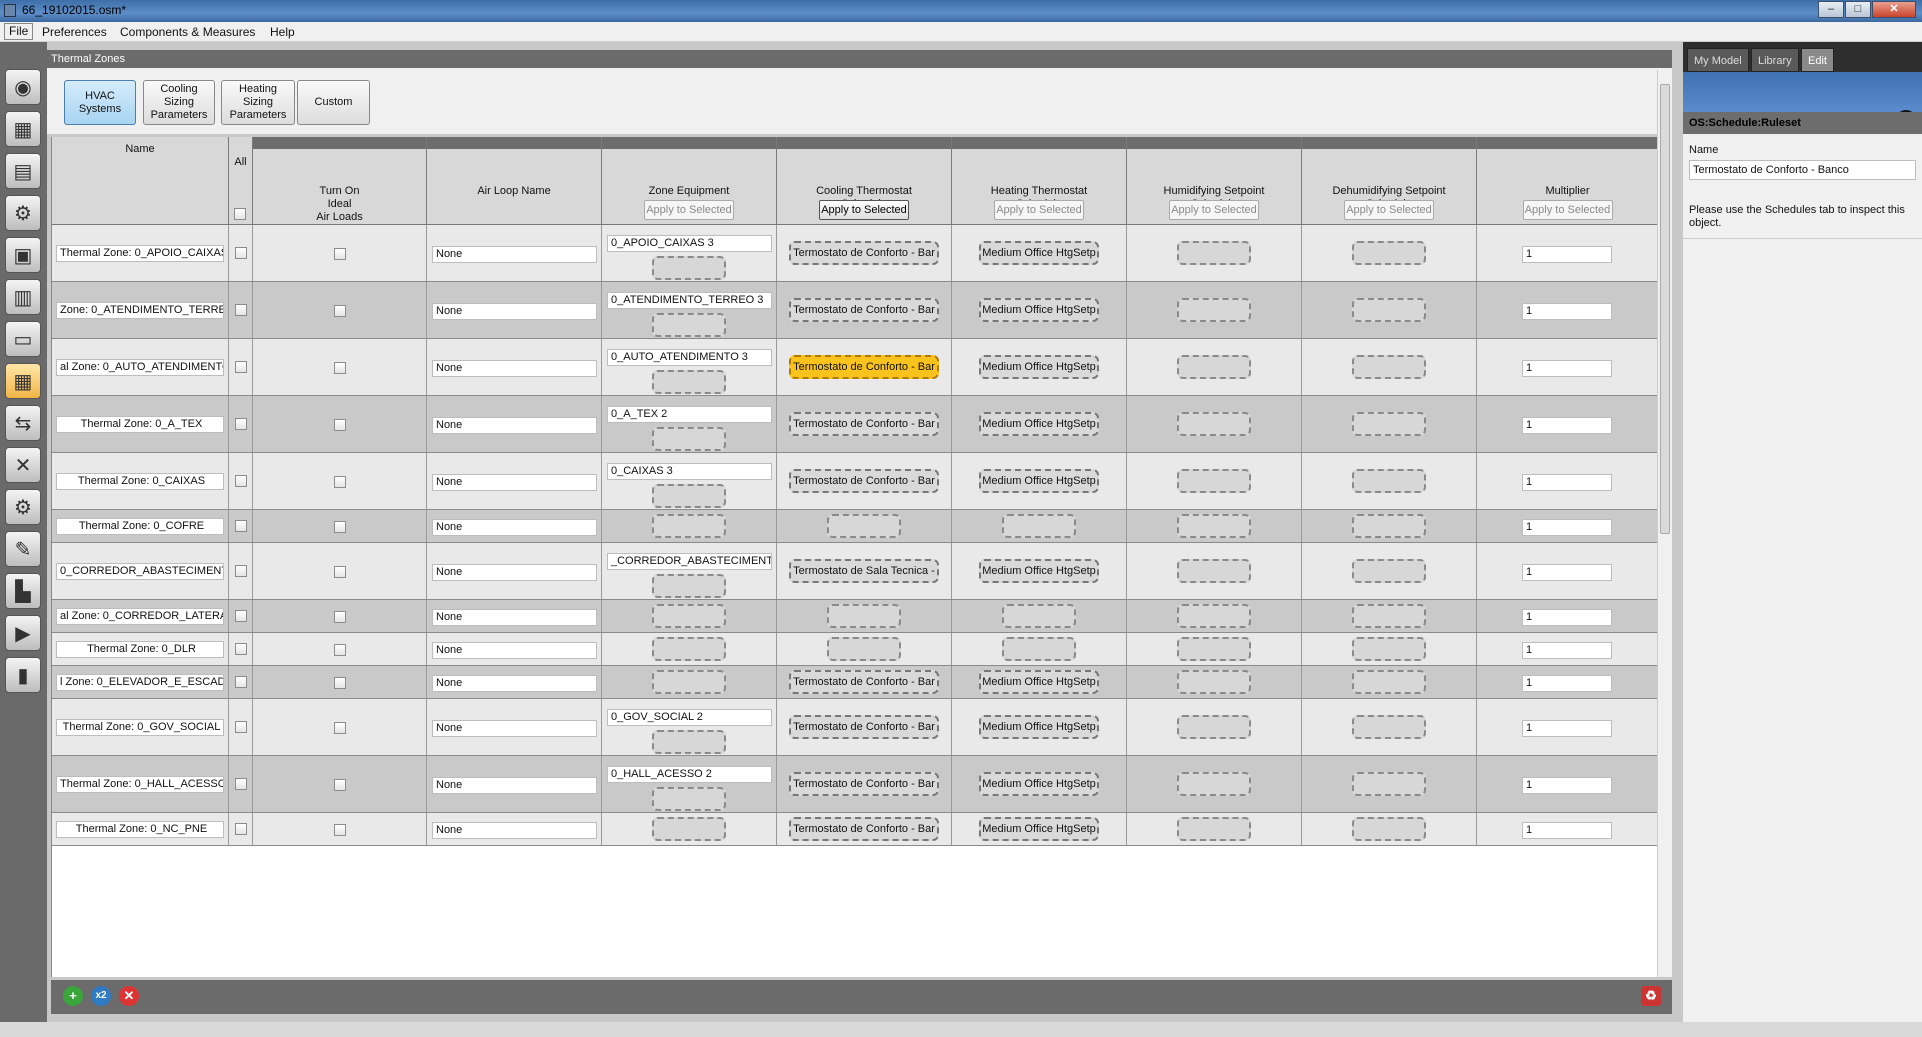 The height and width of the screenshot is (1037, 1922). What do you see at coordinates (1775, 60) in the screenshot?
I see `tab-library: Library` at bounding box center [1775, 60].